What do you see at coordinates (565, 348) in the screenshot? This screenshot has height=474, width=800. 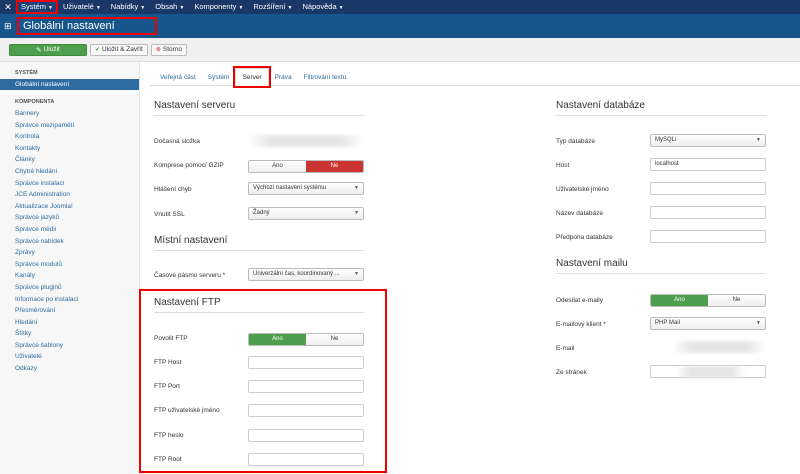 I see `mail-email-label: E-mail` at bounding box center [565, 348].